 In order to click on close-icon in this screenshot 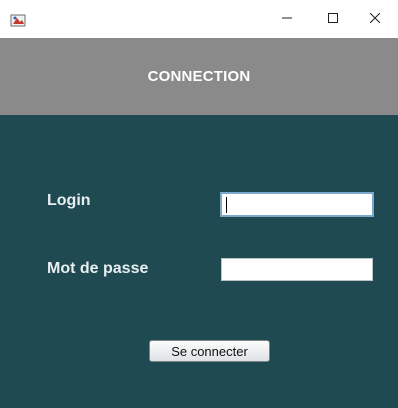, I will do `click(375, 19)`.